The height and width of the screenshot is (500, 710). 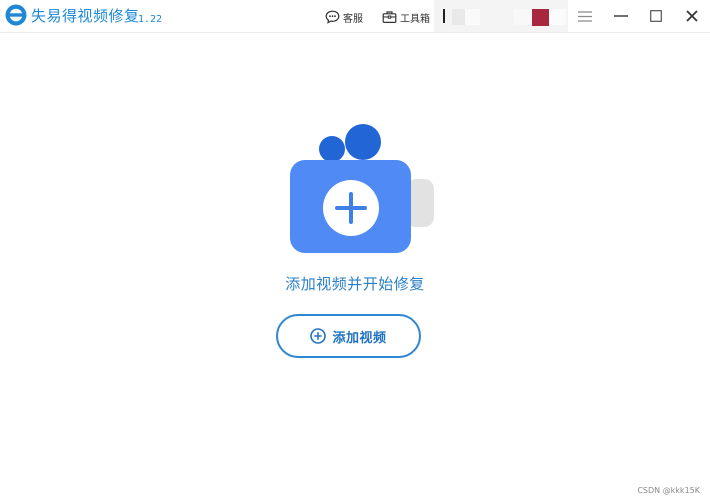 I want to click on plus-circle-icon, so click(x=318, y=336).